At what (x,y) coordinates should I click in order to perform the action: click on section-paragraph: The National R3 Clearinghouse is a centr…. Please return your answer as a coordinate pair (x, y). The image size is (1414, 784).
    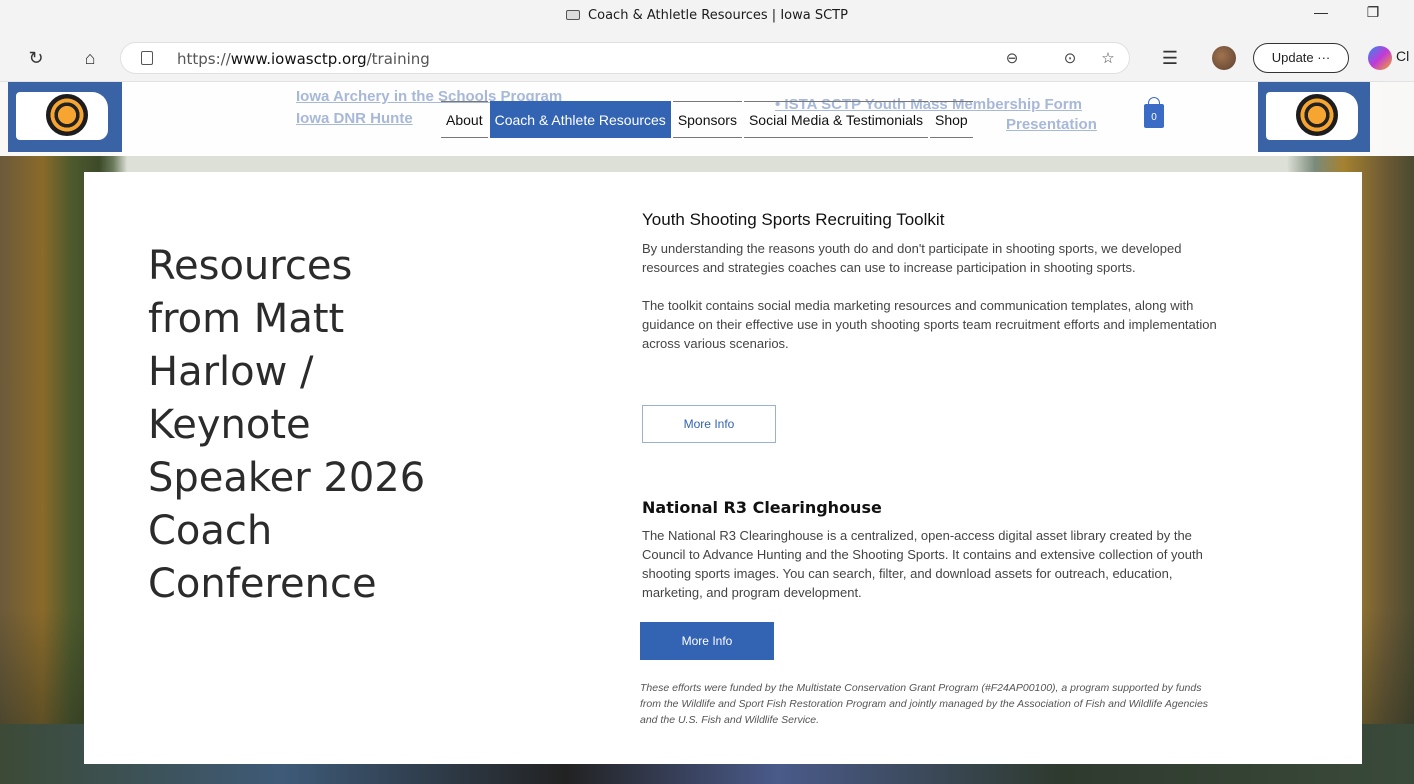
    Looking at the image, I should click on (922, 564).